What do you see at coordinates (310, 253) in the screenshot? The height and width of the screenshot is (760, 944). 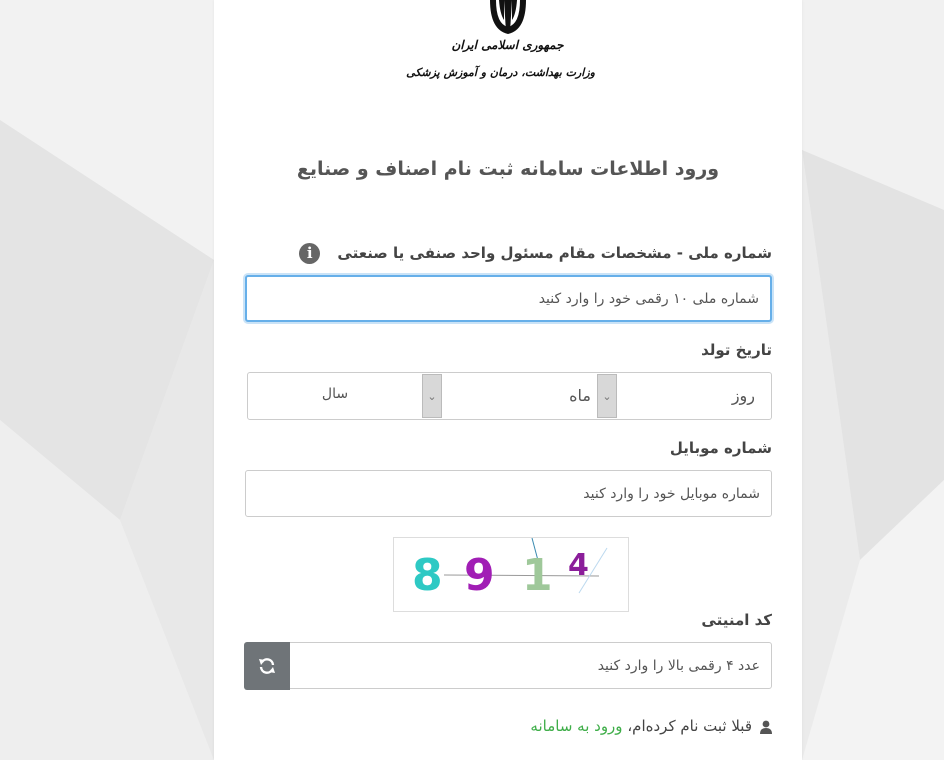 I see `info-icon: i` at bounding box center [310, 253].